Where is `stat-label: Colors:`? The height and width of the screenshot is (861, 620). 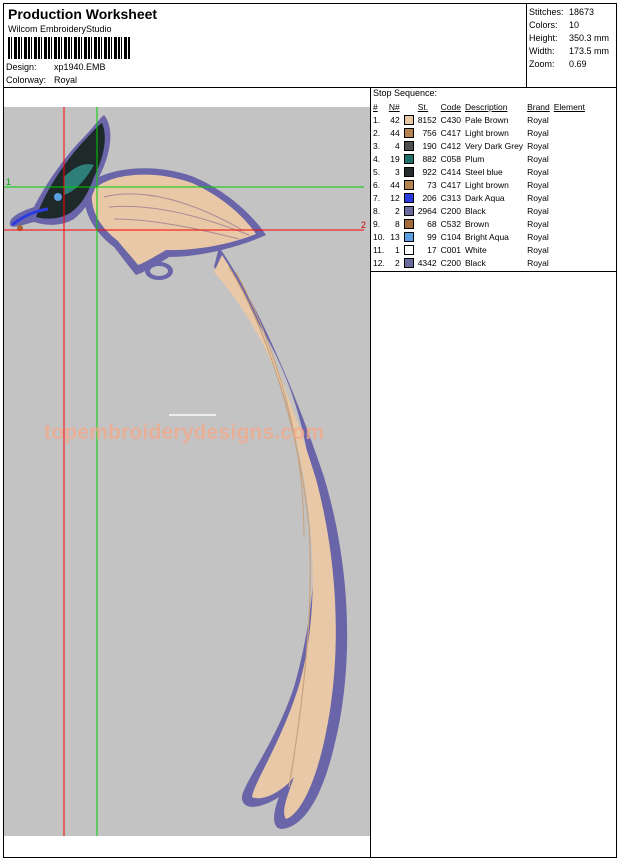
stat-label: Colors: is located at coordinates (543, 25).